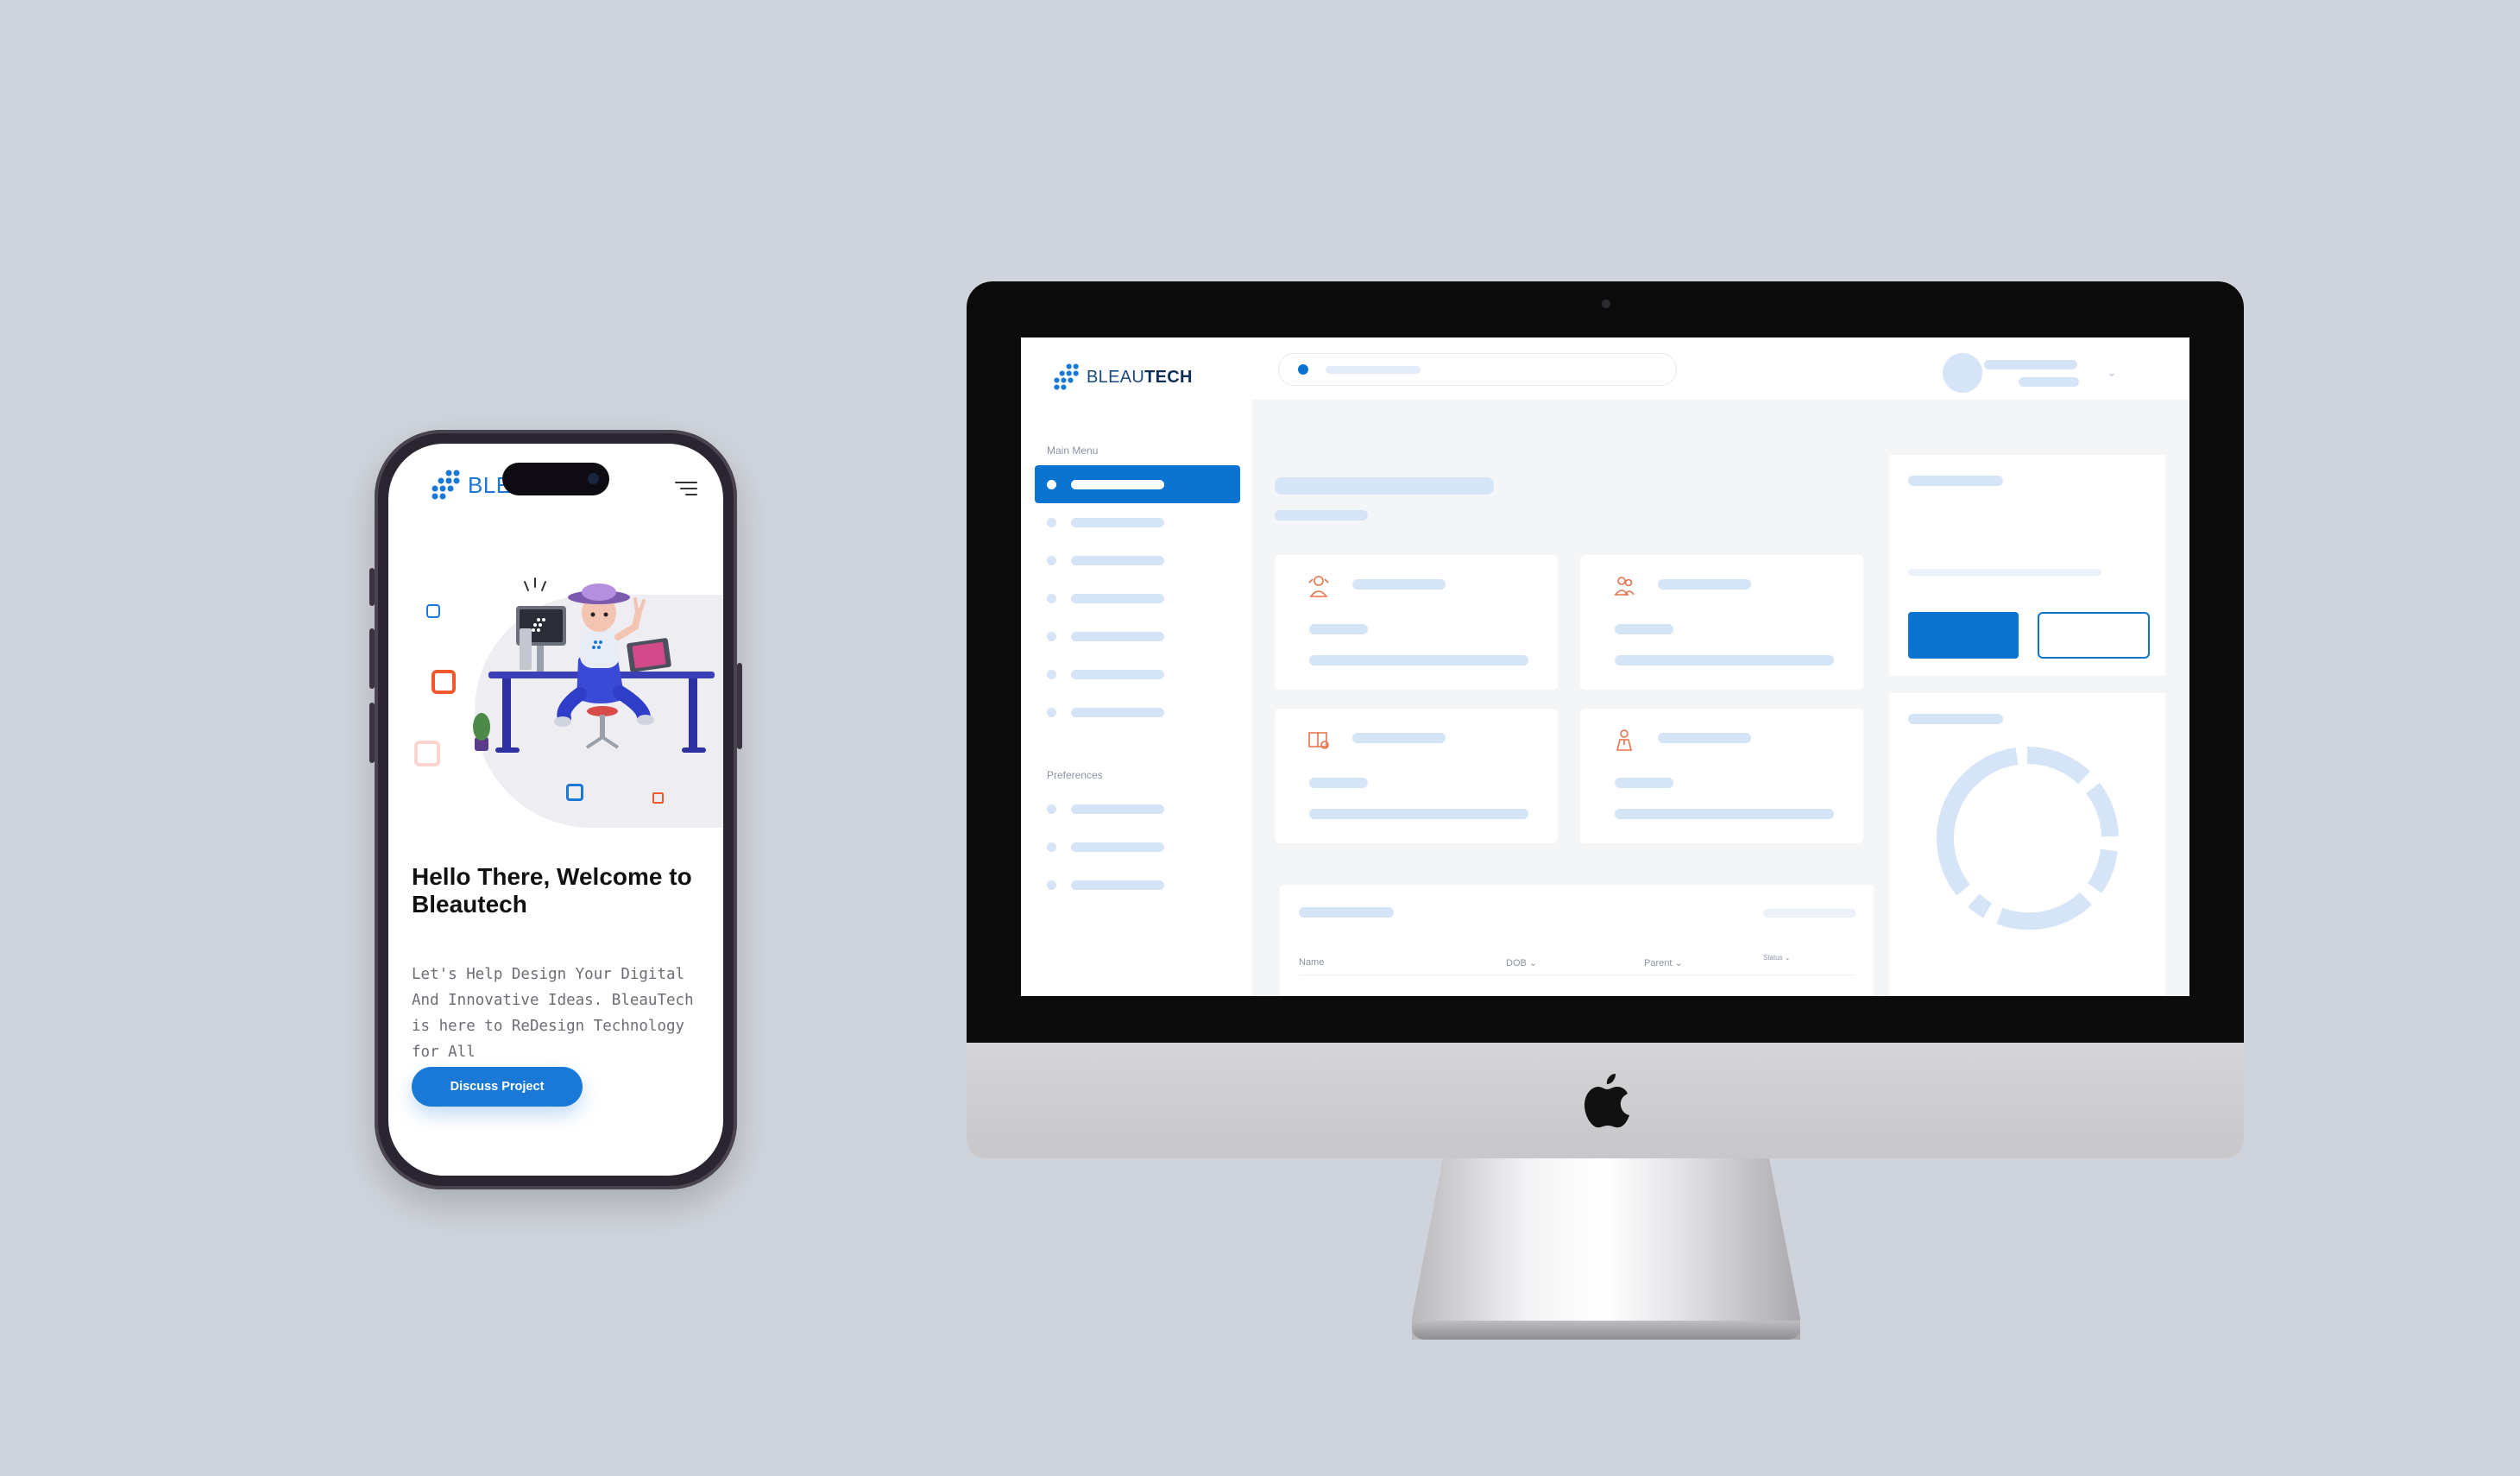 Image resolution: width=2520 pixels, height=1476 pixels. Describe the element at coordinates (1606, 304) in the screenshot. I see `webcam-icon` at that location.